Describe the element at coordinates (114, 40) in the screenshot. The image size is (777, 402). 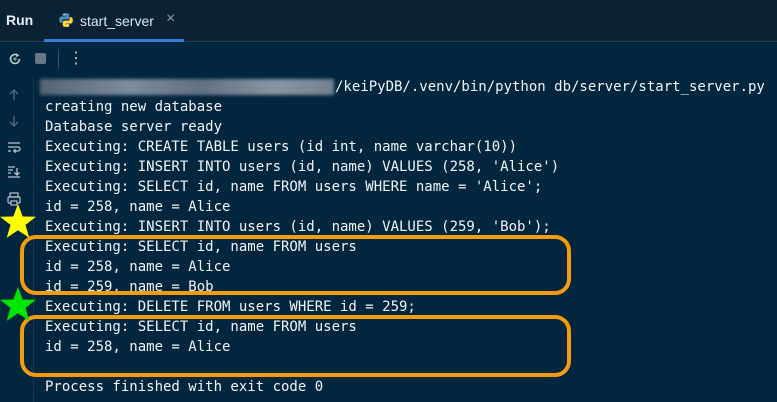
I see `active-tab-indicator` at that location.